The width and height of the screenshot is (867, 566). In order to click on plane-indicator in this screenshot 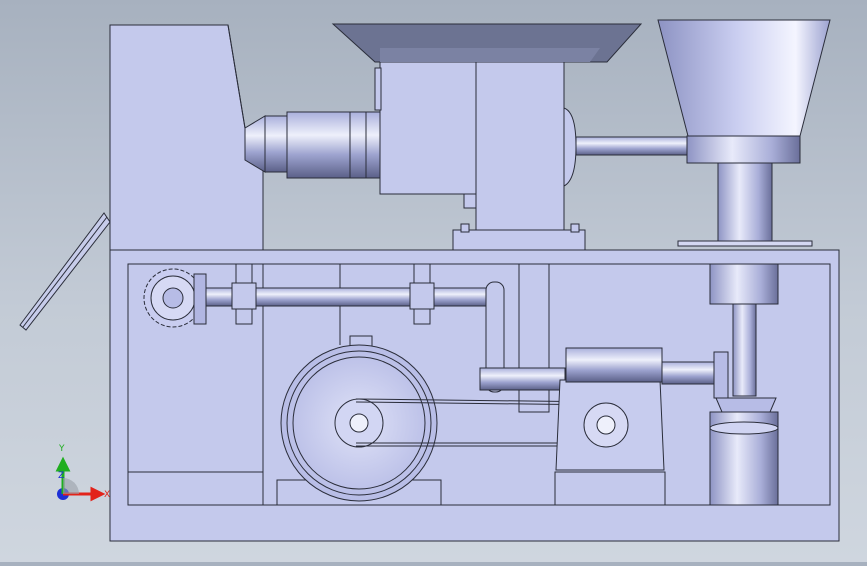, I will do `click(71, 486)`.